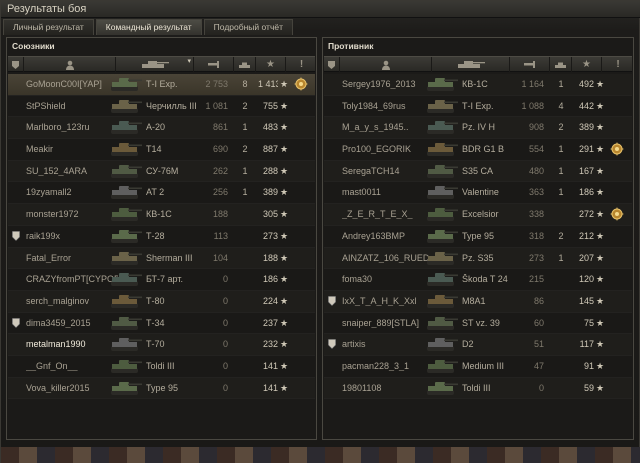 The width and height of the screenshot is (640, 463). Describe the element at coordinates (155, 192) in the screenshot. I see `tank-name: AT 2` at that location.